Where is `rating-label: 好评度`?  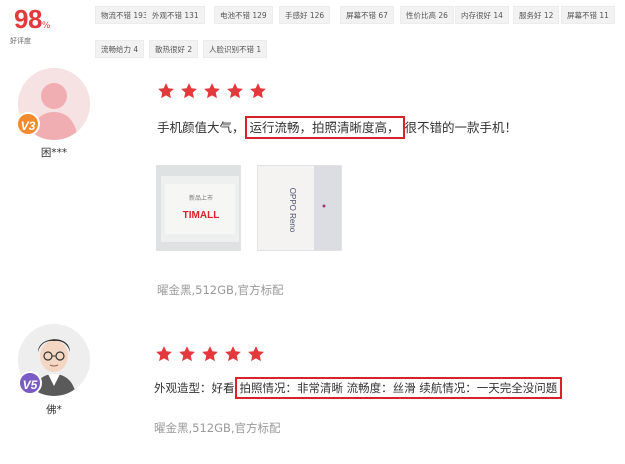
rating-label: 好评度 is located at coordinates (20, 41).